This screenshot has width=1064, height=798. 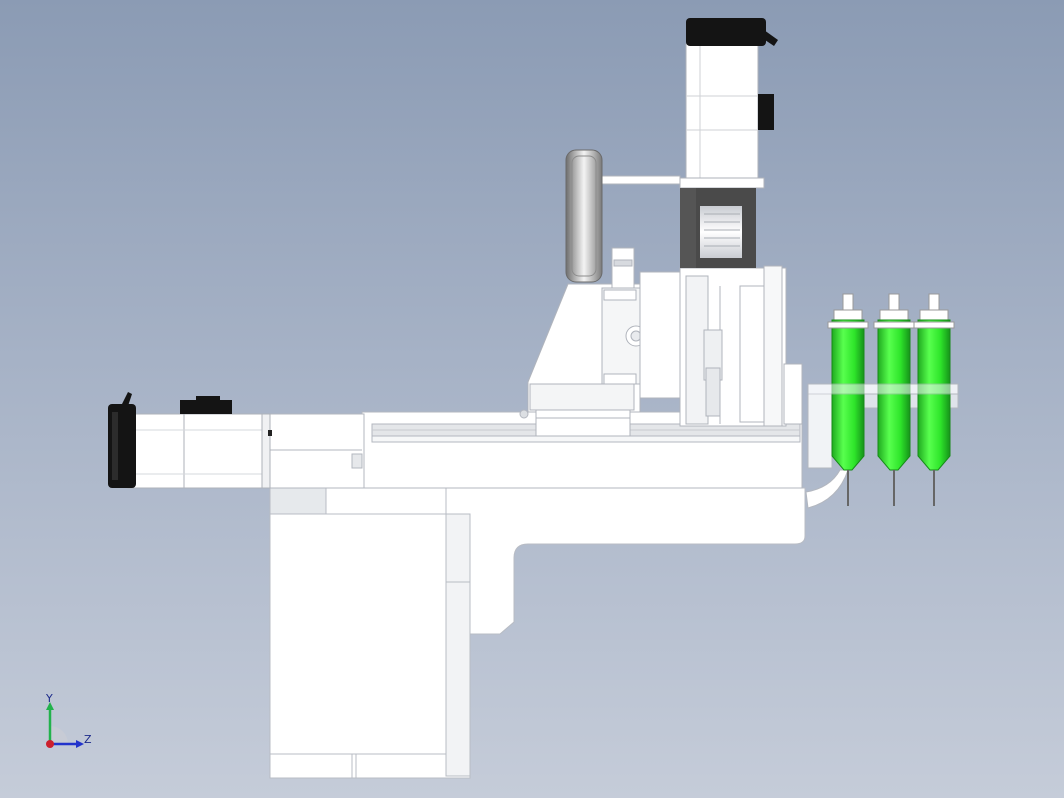 What do you see at coordinates (728, 103) in the screenshot?
I see `top-servo-motor` at bounding box center [728, 103].